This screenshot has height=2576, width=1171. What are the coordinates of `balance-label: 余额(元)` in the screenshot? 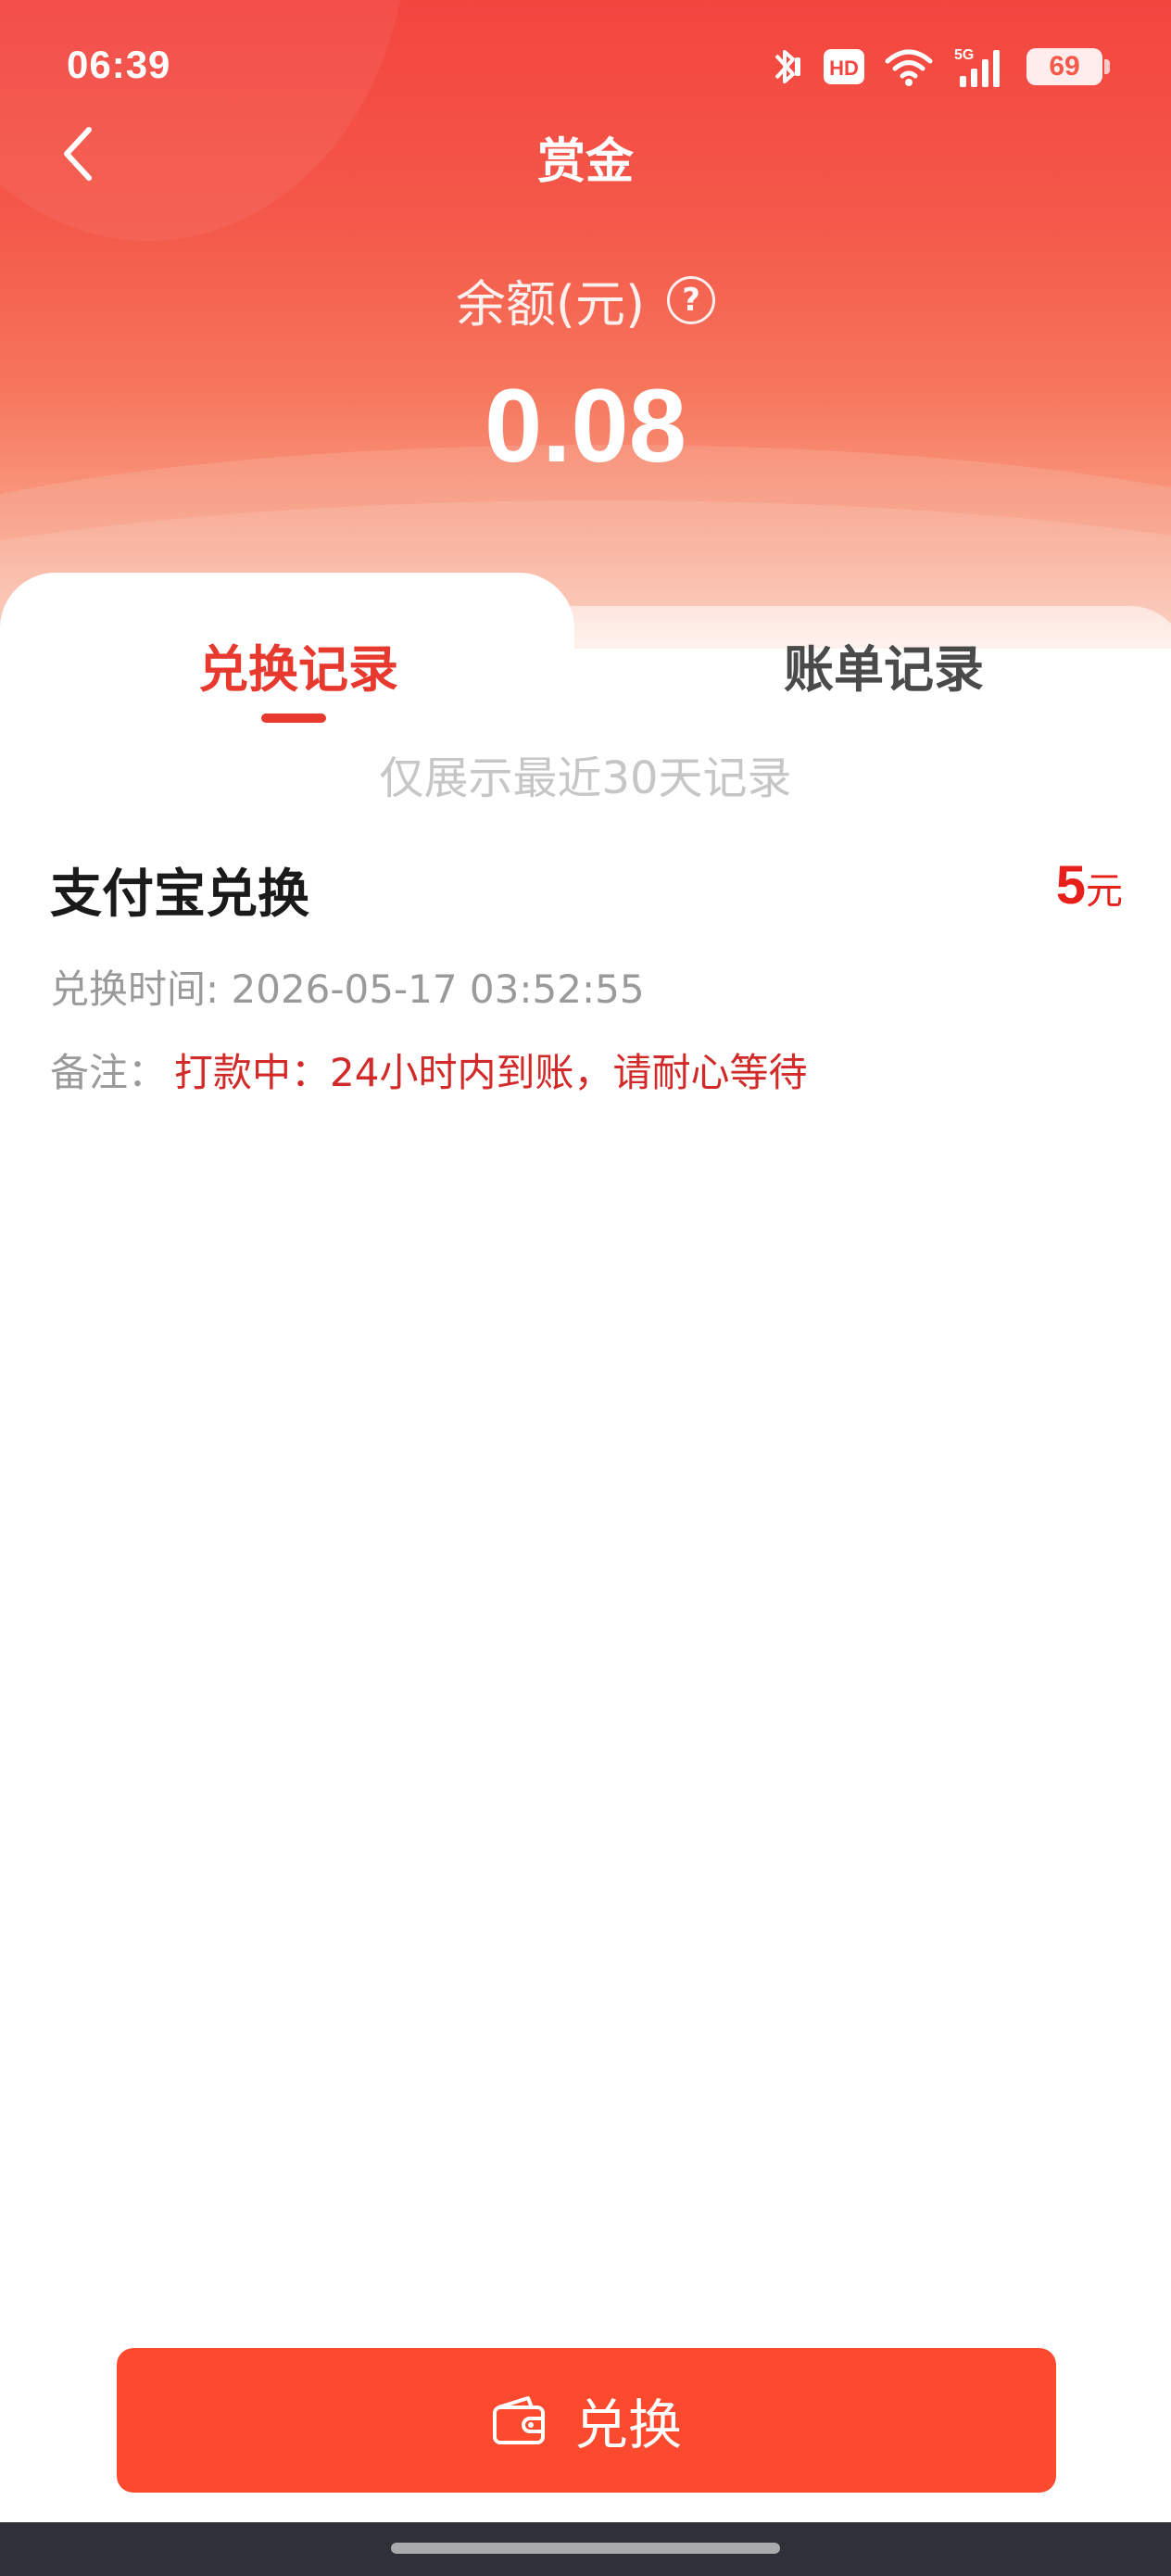 It's located at (551, 304).